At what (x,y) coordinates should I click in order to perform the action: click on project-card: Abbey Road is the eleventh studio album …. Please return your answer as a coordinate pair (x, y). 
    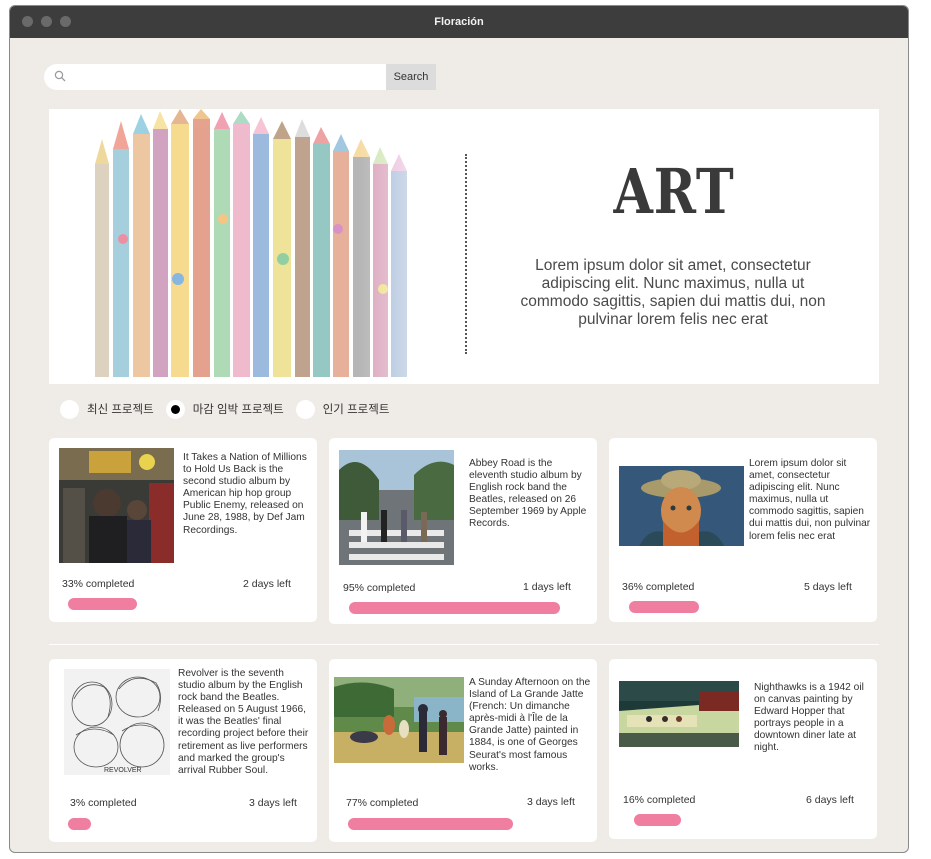
    Looking at the image, I should click on (463, 531).